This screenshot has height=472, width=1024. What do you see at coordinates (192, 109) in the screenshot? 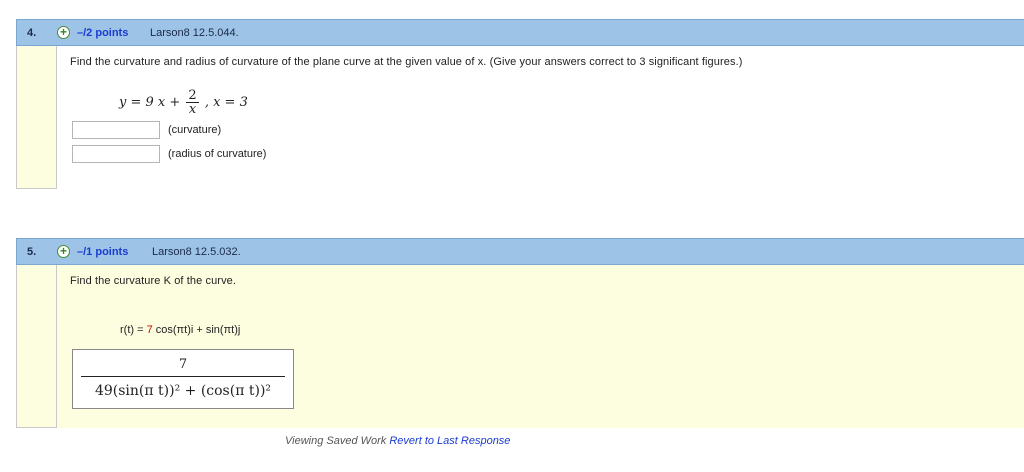
I see `fraction-denominator: x` at bounding box center [192, 109].